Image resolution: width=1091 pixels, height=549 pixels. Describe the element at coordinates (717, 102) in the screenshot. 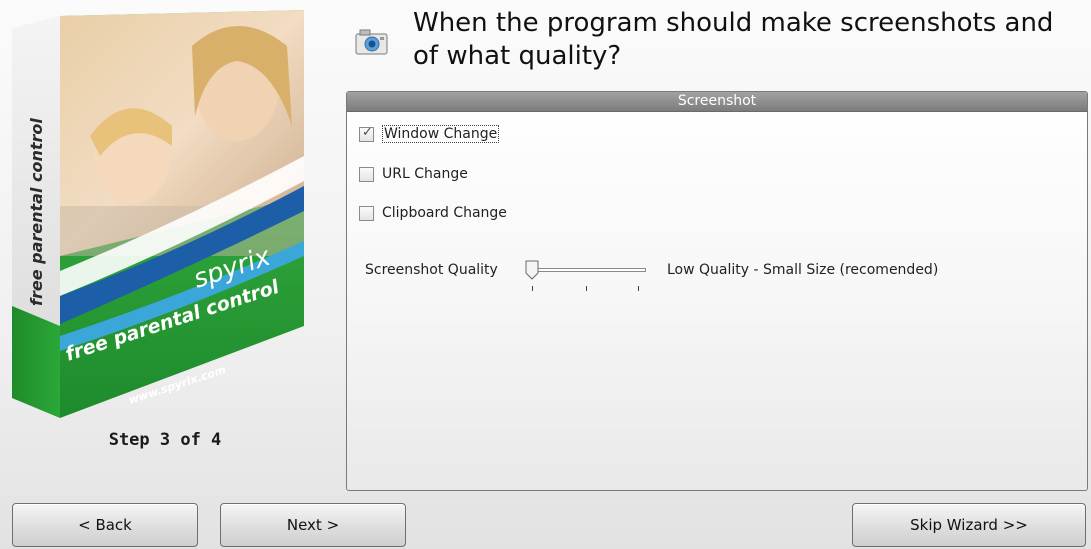

I see `panel-title: Screenshot` at that location.